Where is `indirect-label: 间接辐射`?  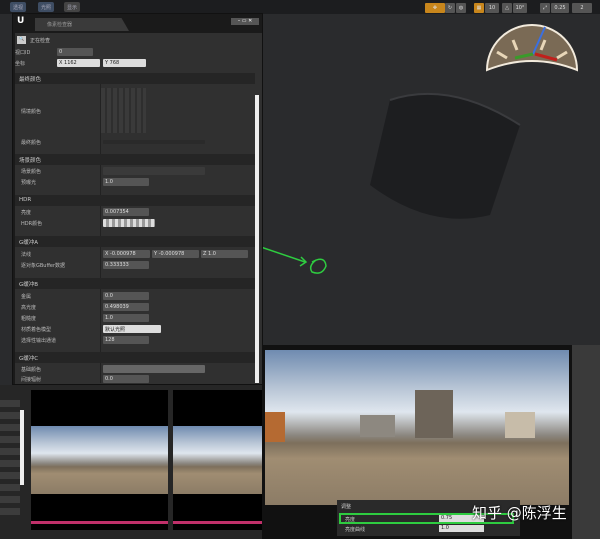
indirect-label: 间接辐射 is located at coordinates (31, 380).